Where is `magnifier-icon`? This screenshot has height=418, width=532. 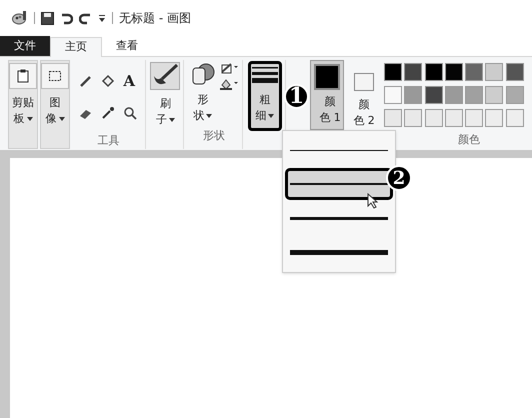
magnifier-icon is located at coordinates (130, 113).